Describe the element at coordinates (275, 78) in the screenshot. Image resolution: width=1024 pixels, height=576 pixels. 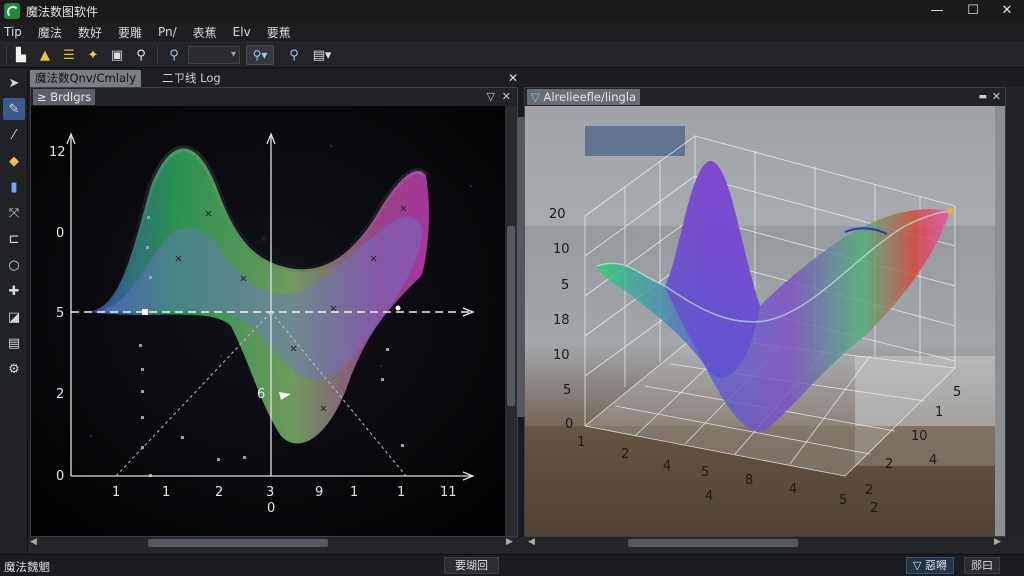
I see `document-tab-strip: 魔法数Qnv/Cmlaly 二ㄗ线 Log ✕` at that location.